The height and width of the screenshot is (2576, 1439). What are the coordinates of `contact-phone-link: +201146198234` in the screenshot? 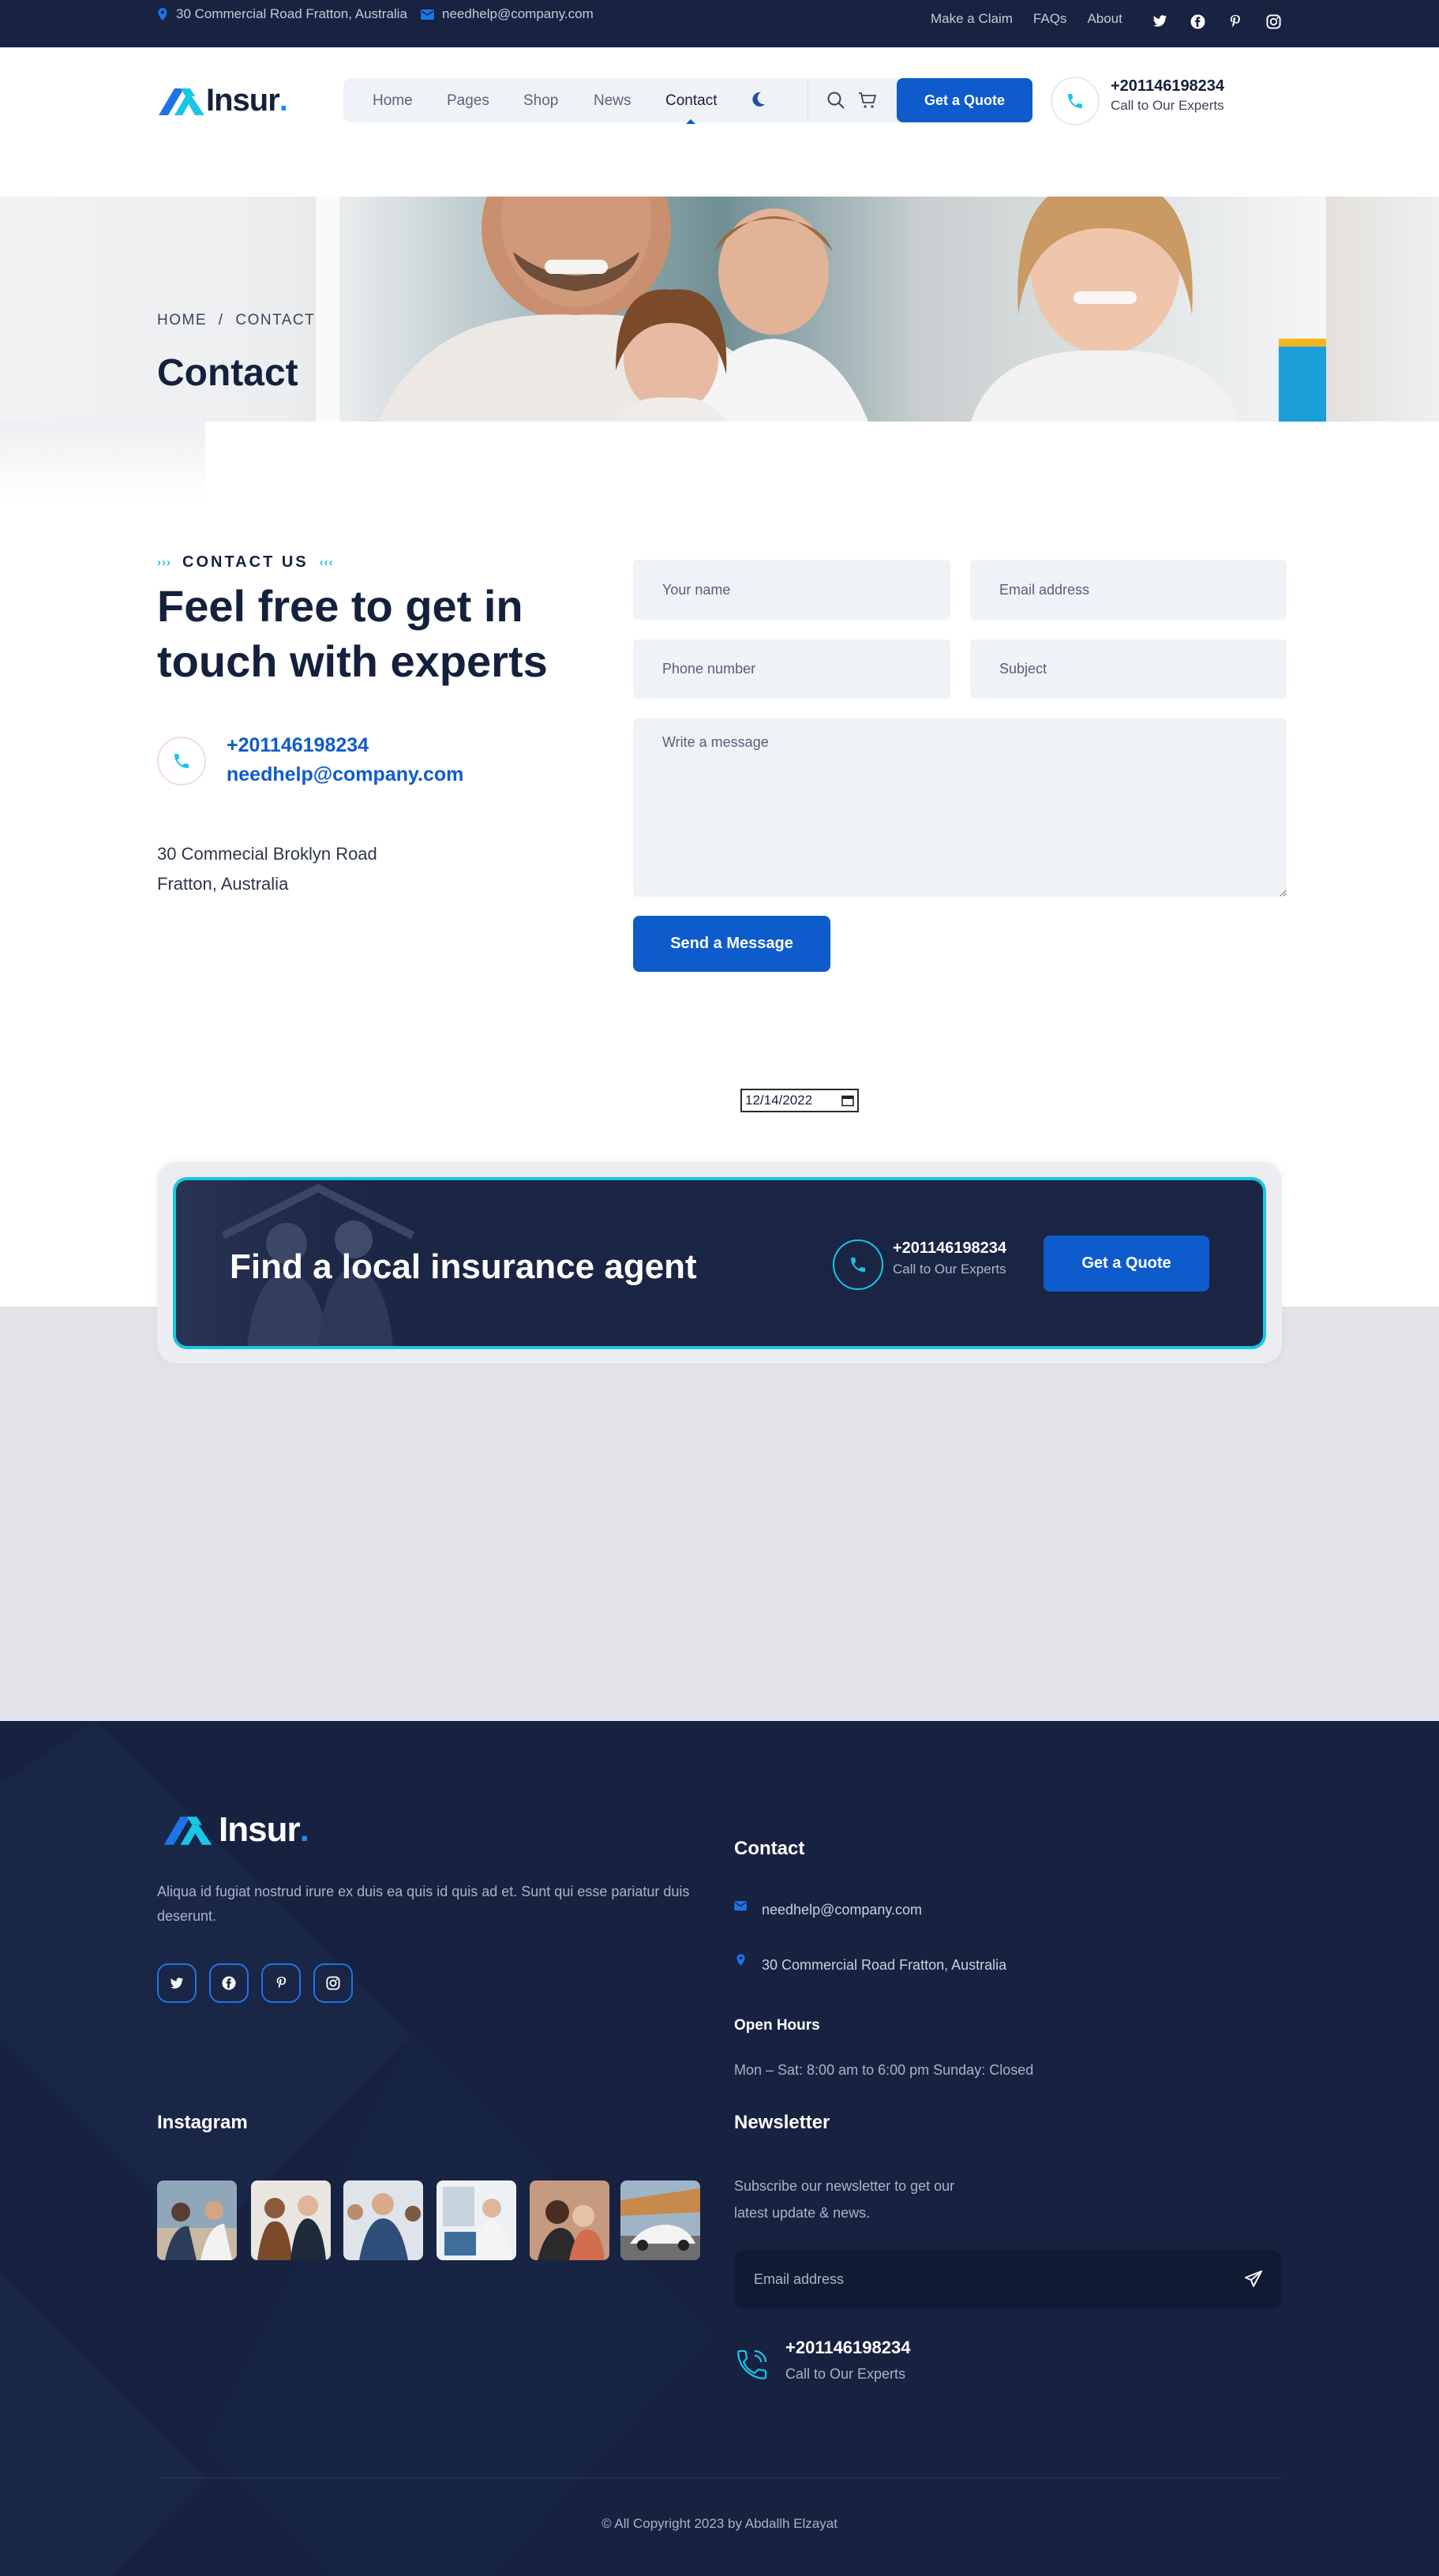 It's located at (298, 745).